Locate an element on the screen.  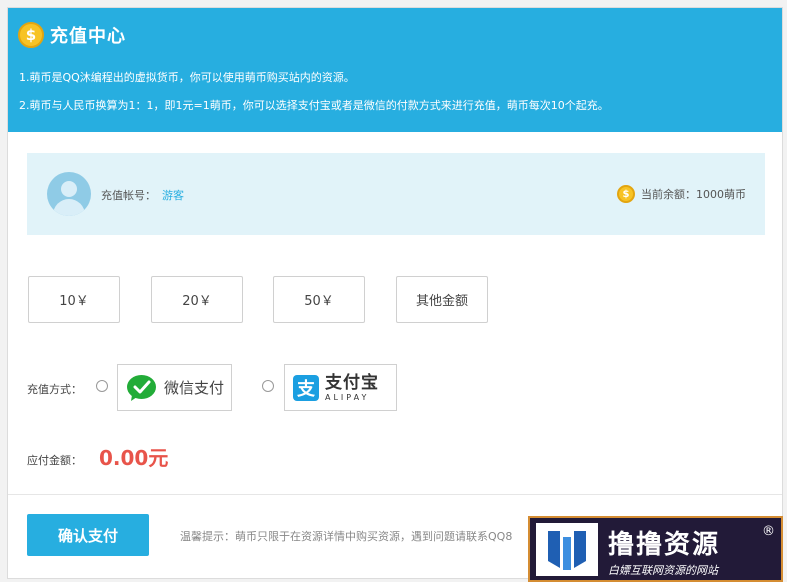
watermark-subtitle: 白嫖互联网资源的网站 is located at coordinates (663, 570).